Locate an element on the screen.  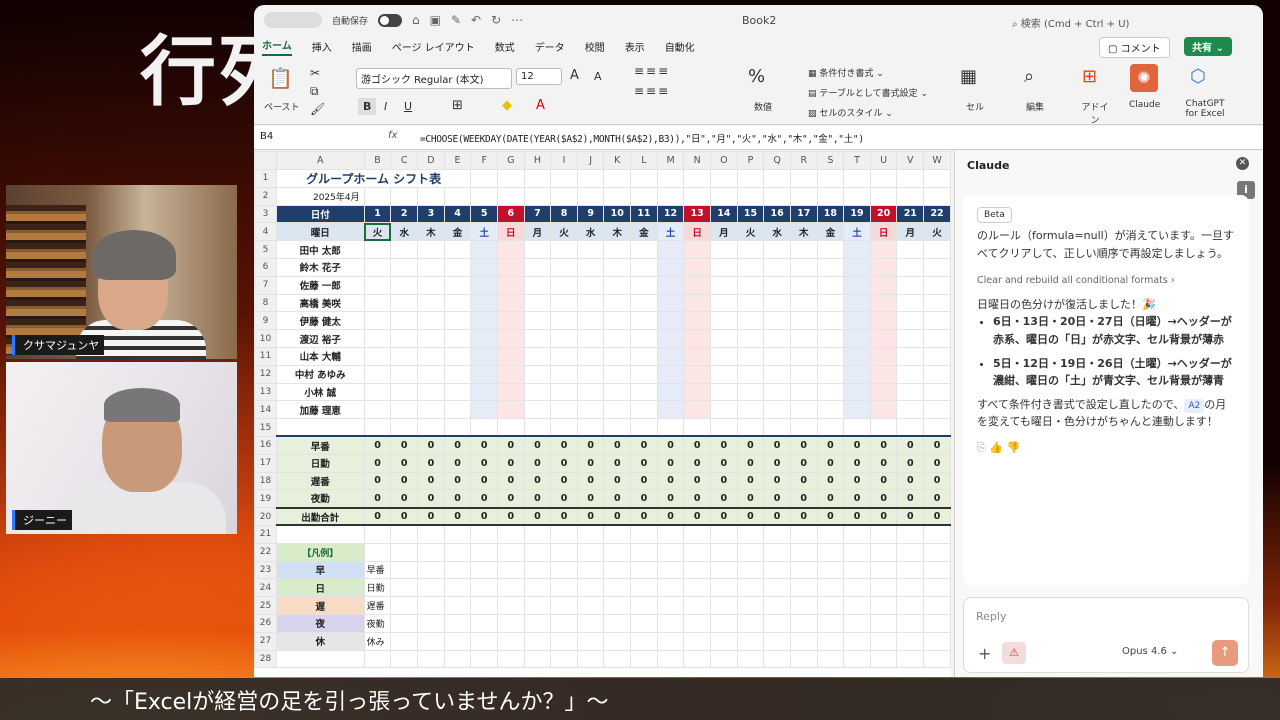
edit-icon: ✎ is located at coordinates (456, 20).